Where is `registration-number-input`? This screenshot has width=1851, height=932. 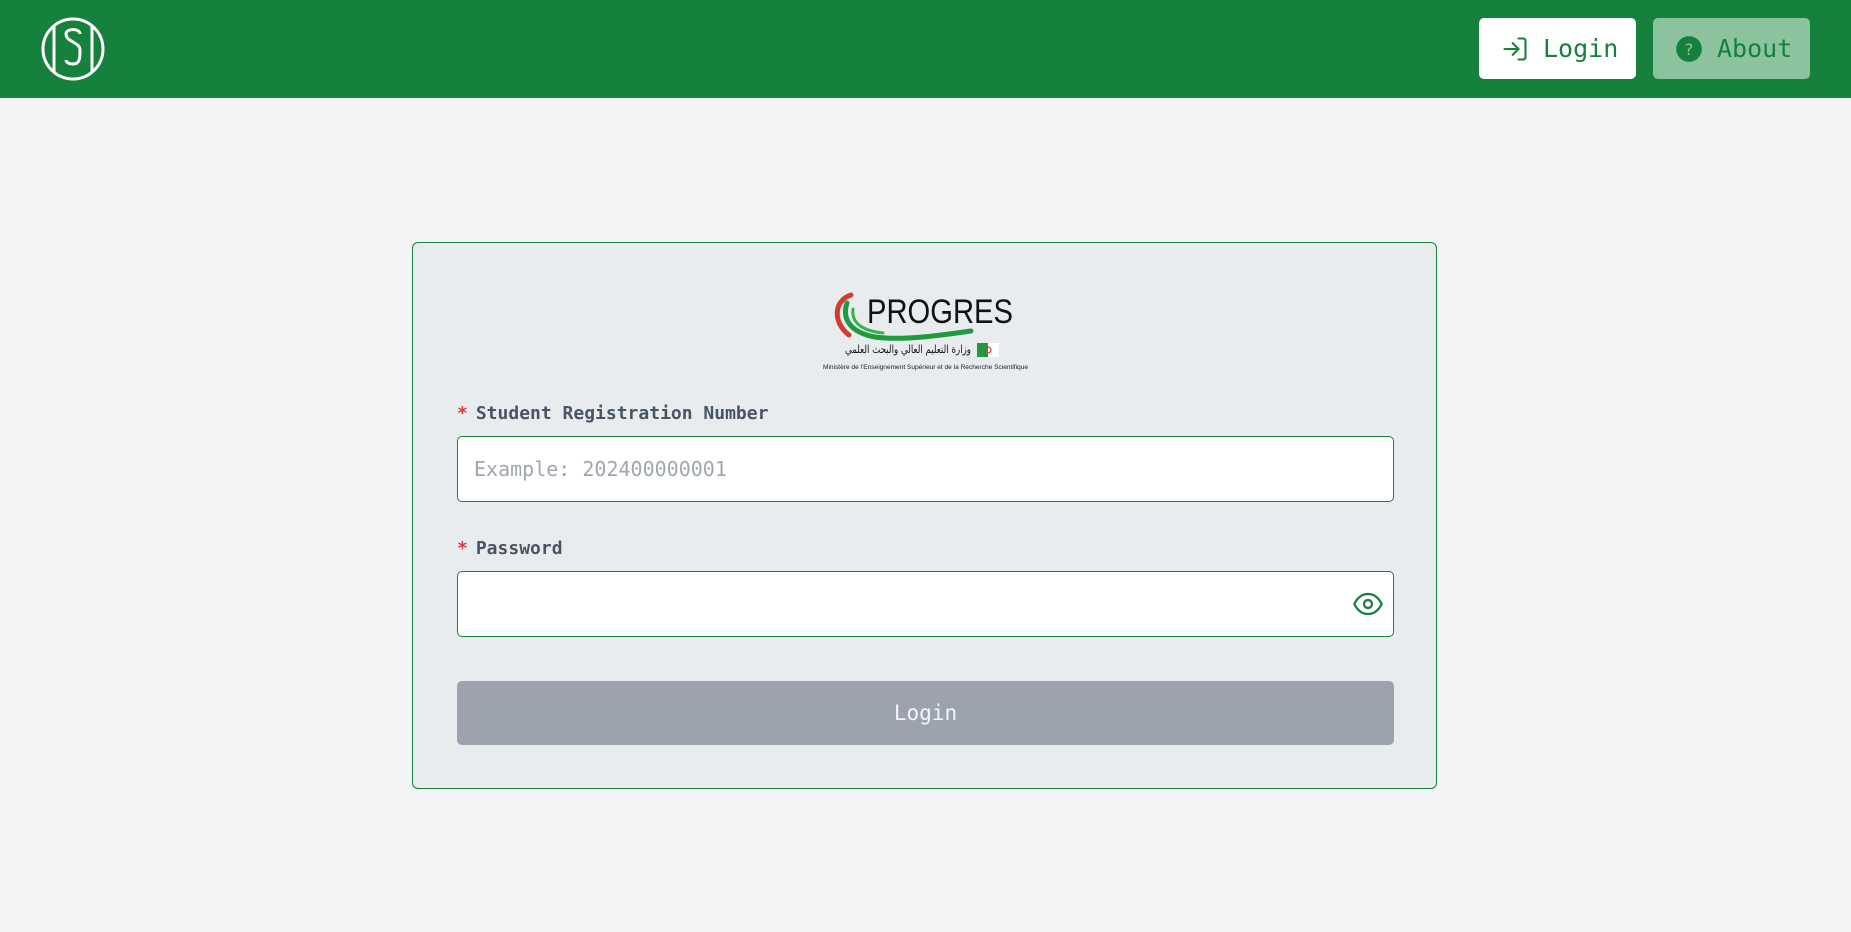
registration-number-input is located at coordinates (925, 469).